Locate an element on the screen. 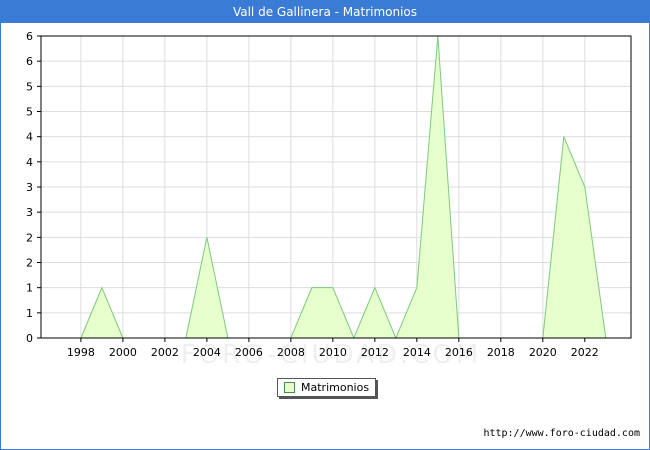 This screenshot has height=450, width=650. x-tick-label: 2000 is located at coordinates (123, 352).